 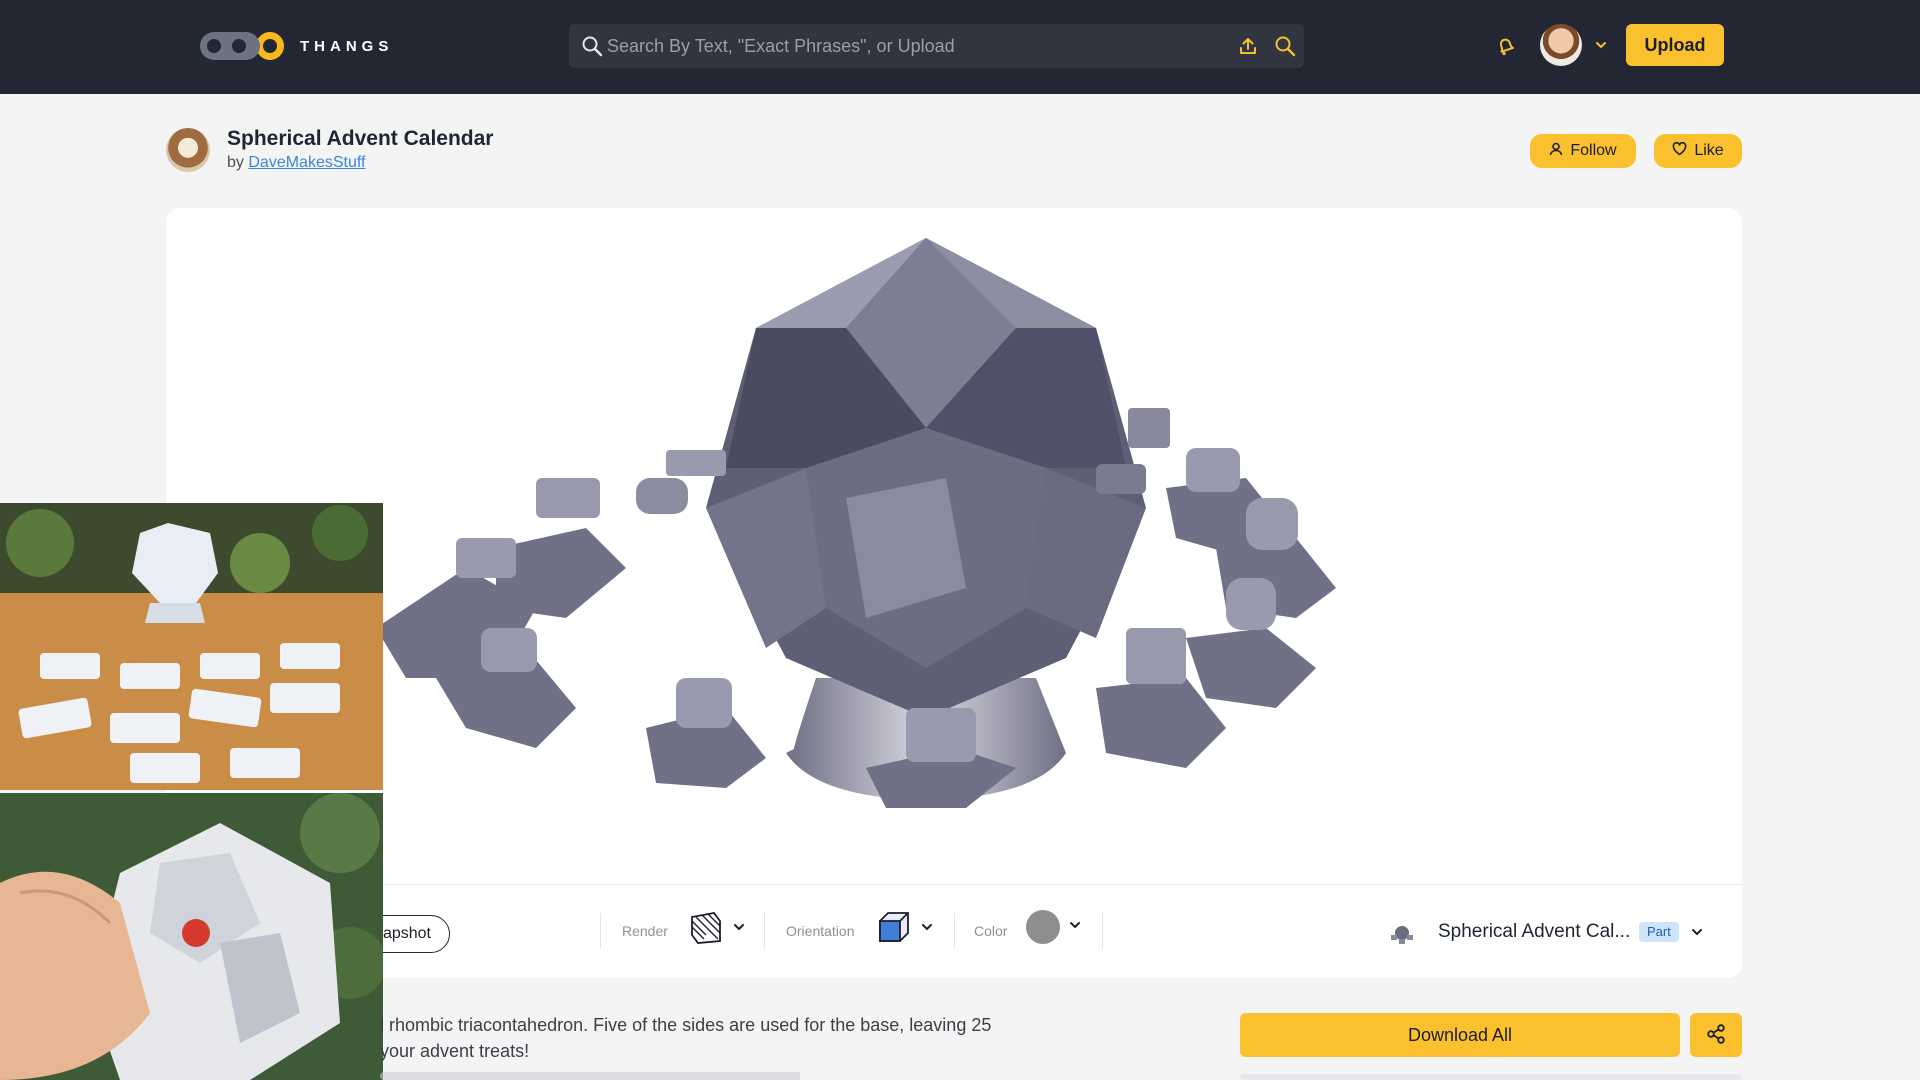 What do you see at coordinates (1679, 151) in the screenshot?
I see `heart-icon` at bounding box center [1679, 151].